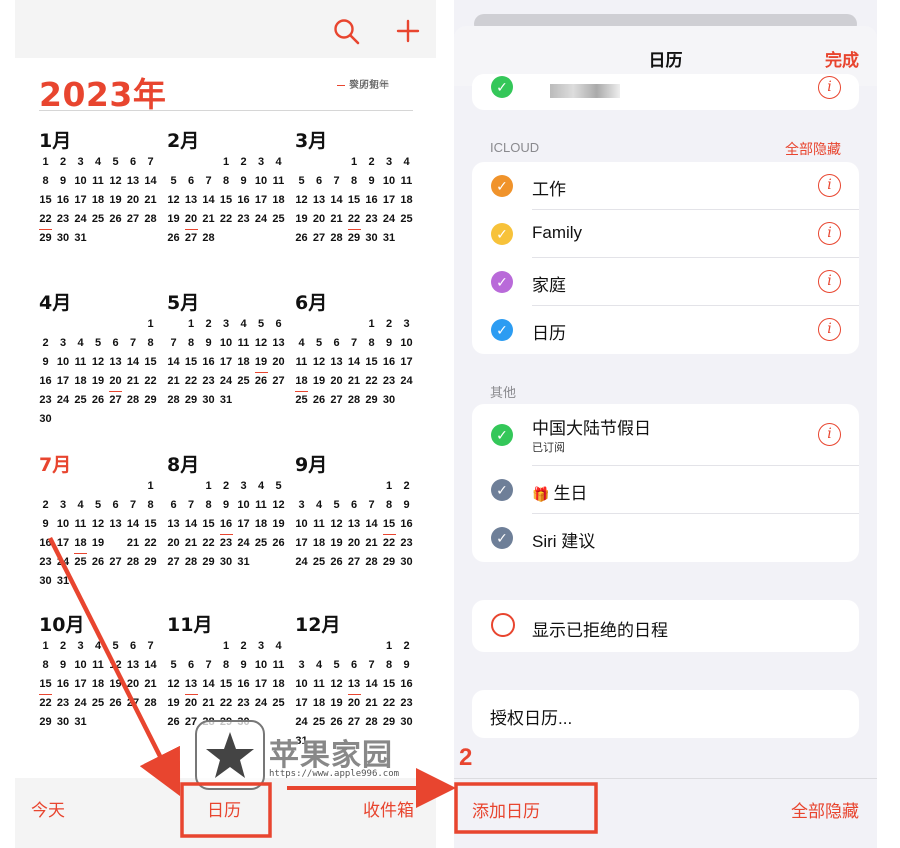 The width and height of the screenshot is (900, 848). Describe the element at coordinates (225, 29) in the screenshot. I see `top-bar` at that location.